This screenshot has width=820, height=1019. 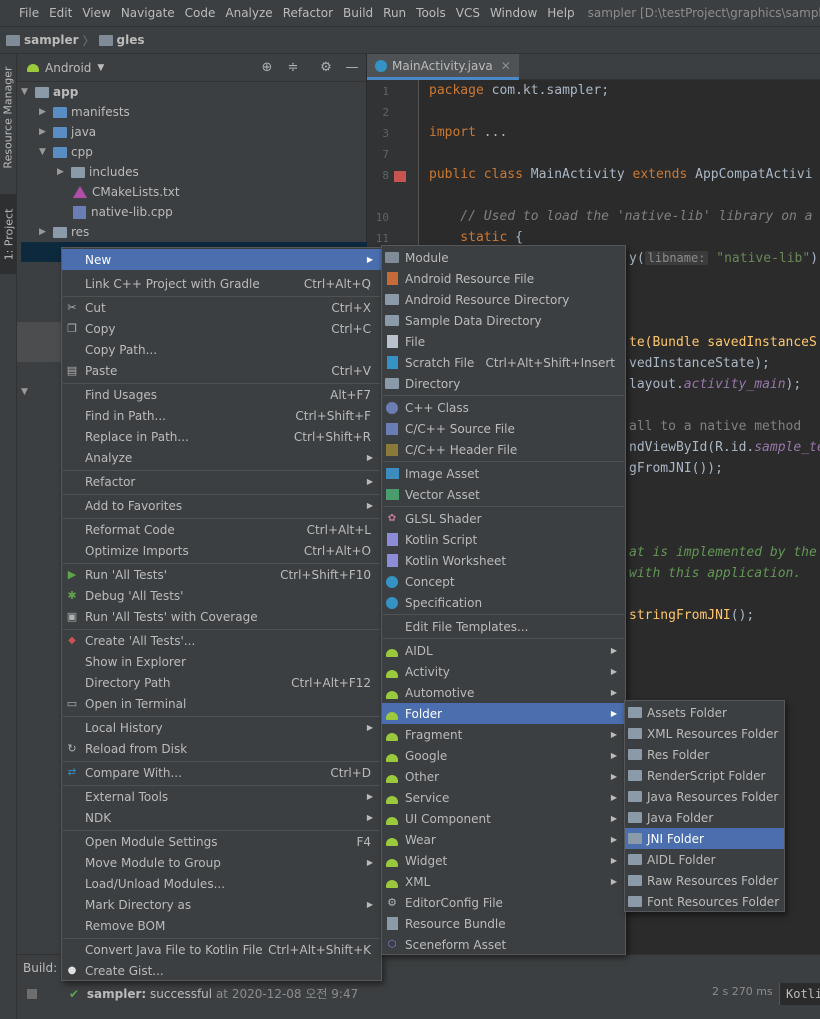 I want to click on new-item-fragment: Fragment ▶, so click(x=503, y=734).